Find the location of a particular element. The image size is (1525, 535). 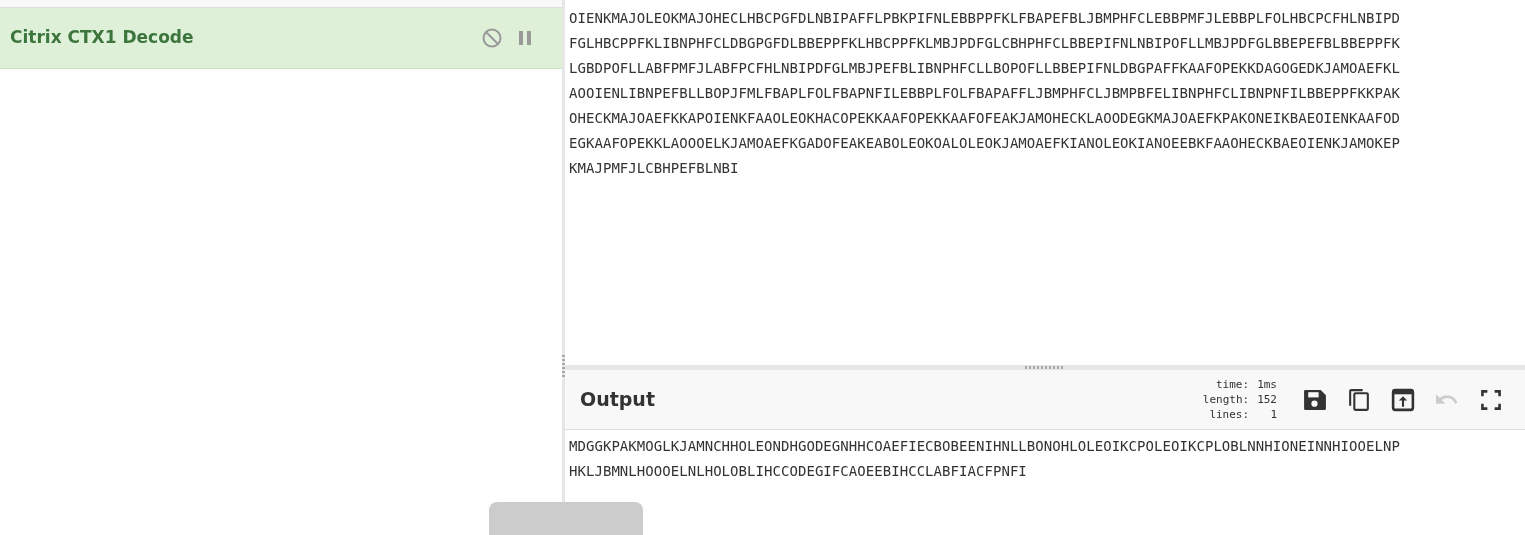

stat-value: 1 is located at coordinates (1273, 414).